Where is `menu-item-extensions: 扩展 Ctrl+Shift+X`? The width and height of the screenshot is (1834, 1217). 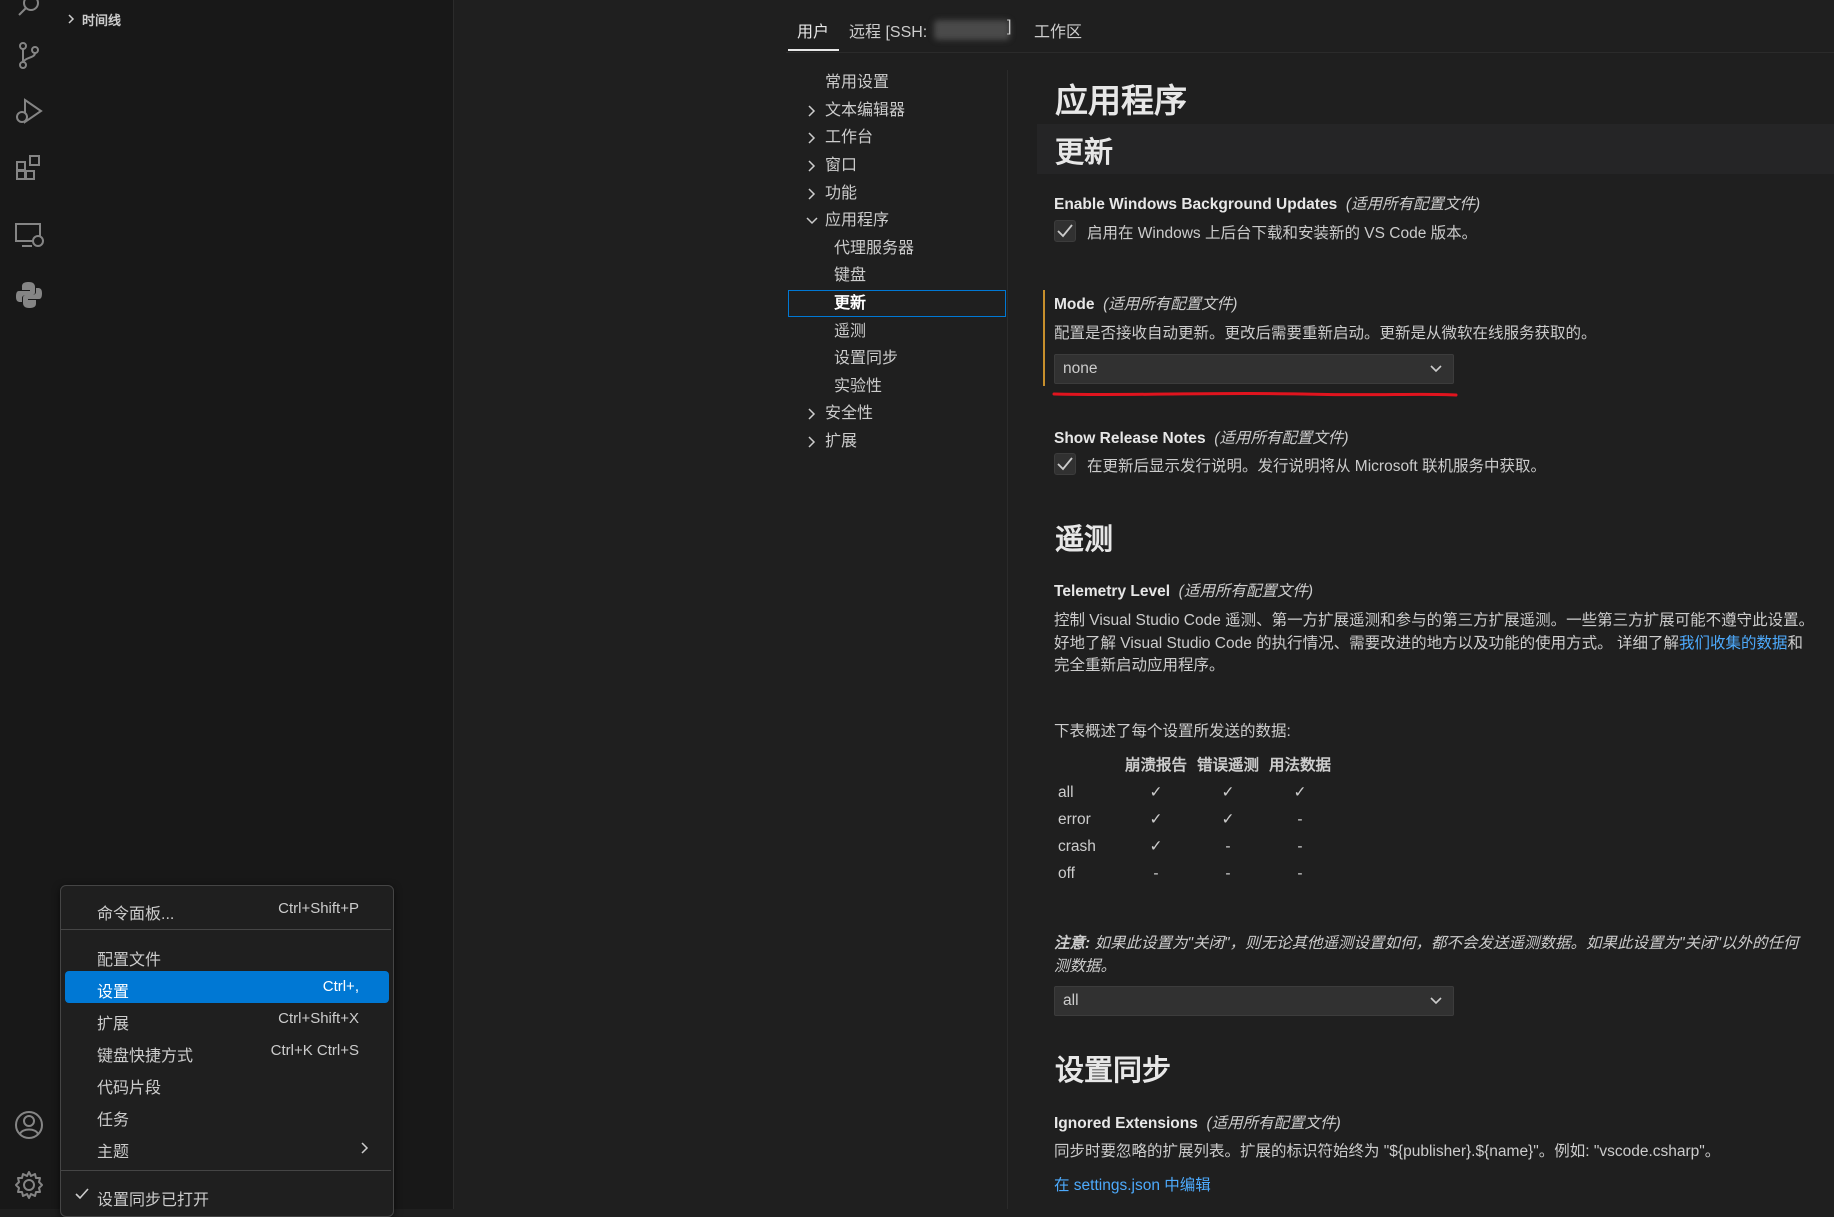 menu-item-extensions: 扩展 Ctrl+Shift+X is located at coordinates (227, 1019).